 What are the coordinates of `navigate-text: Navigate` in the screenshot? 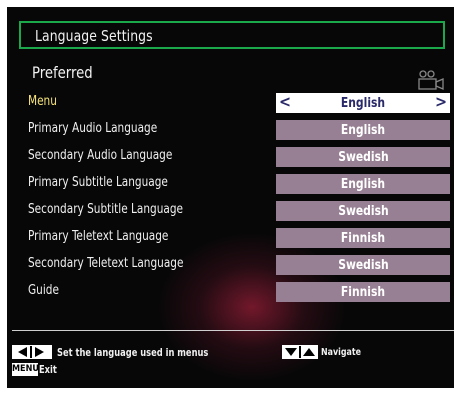 It's located at (341, 352).